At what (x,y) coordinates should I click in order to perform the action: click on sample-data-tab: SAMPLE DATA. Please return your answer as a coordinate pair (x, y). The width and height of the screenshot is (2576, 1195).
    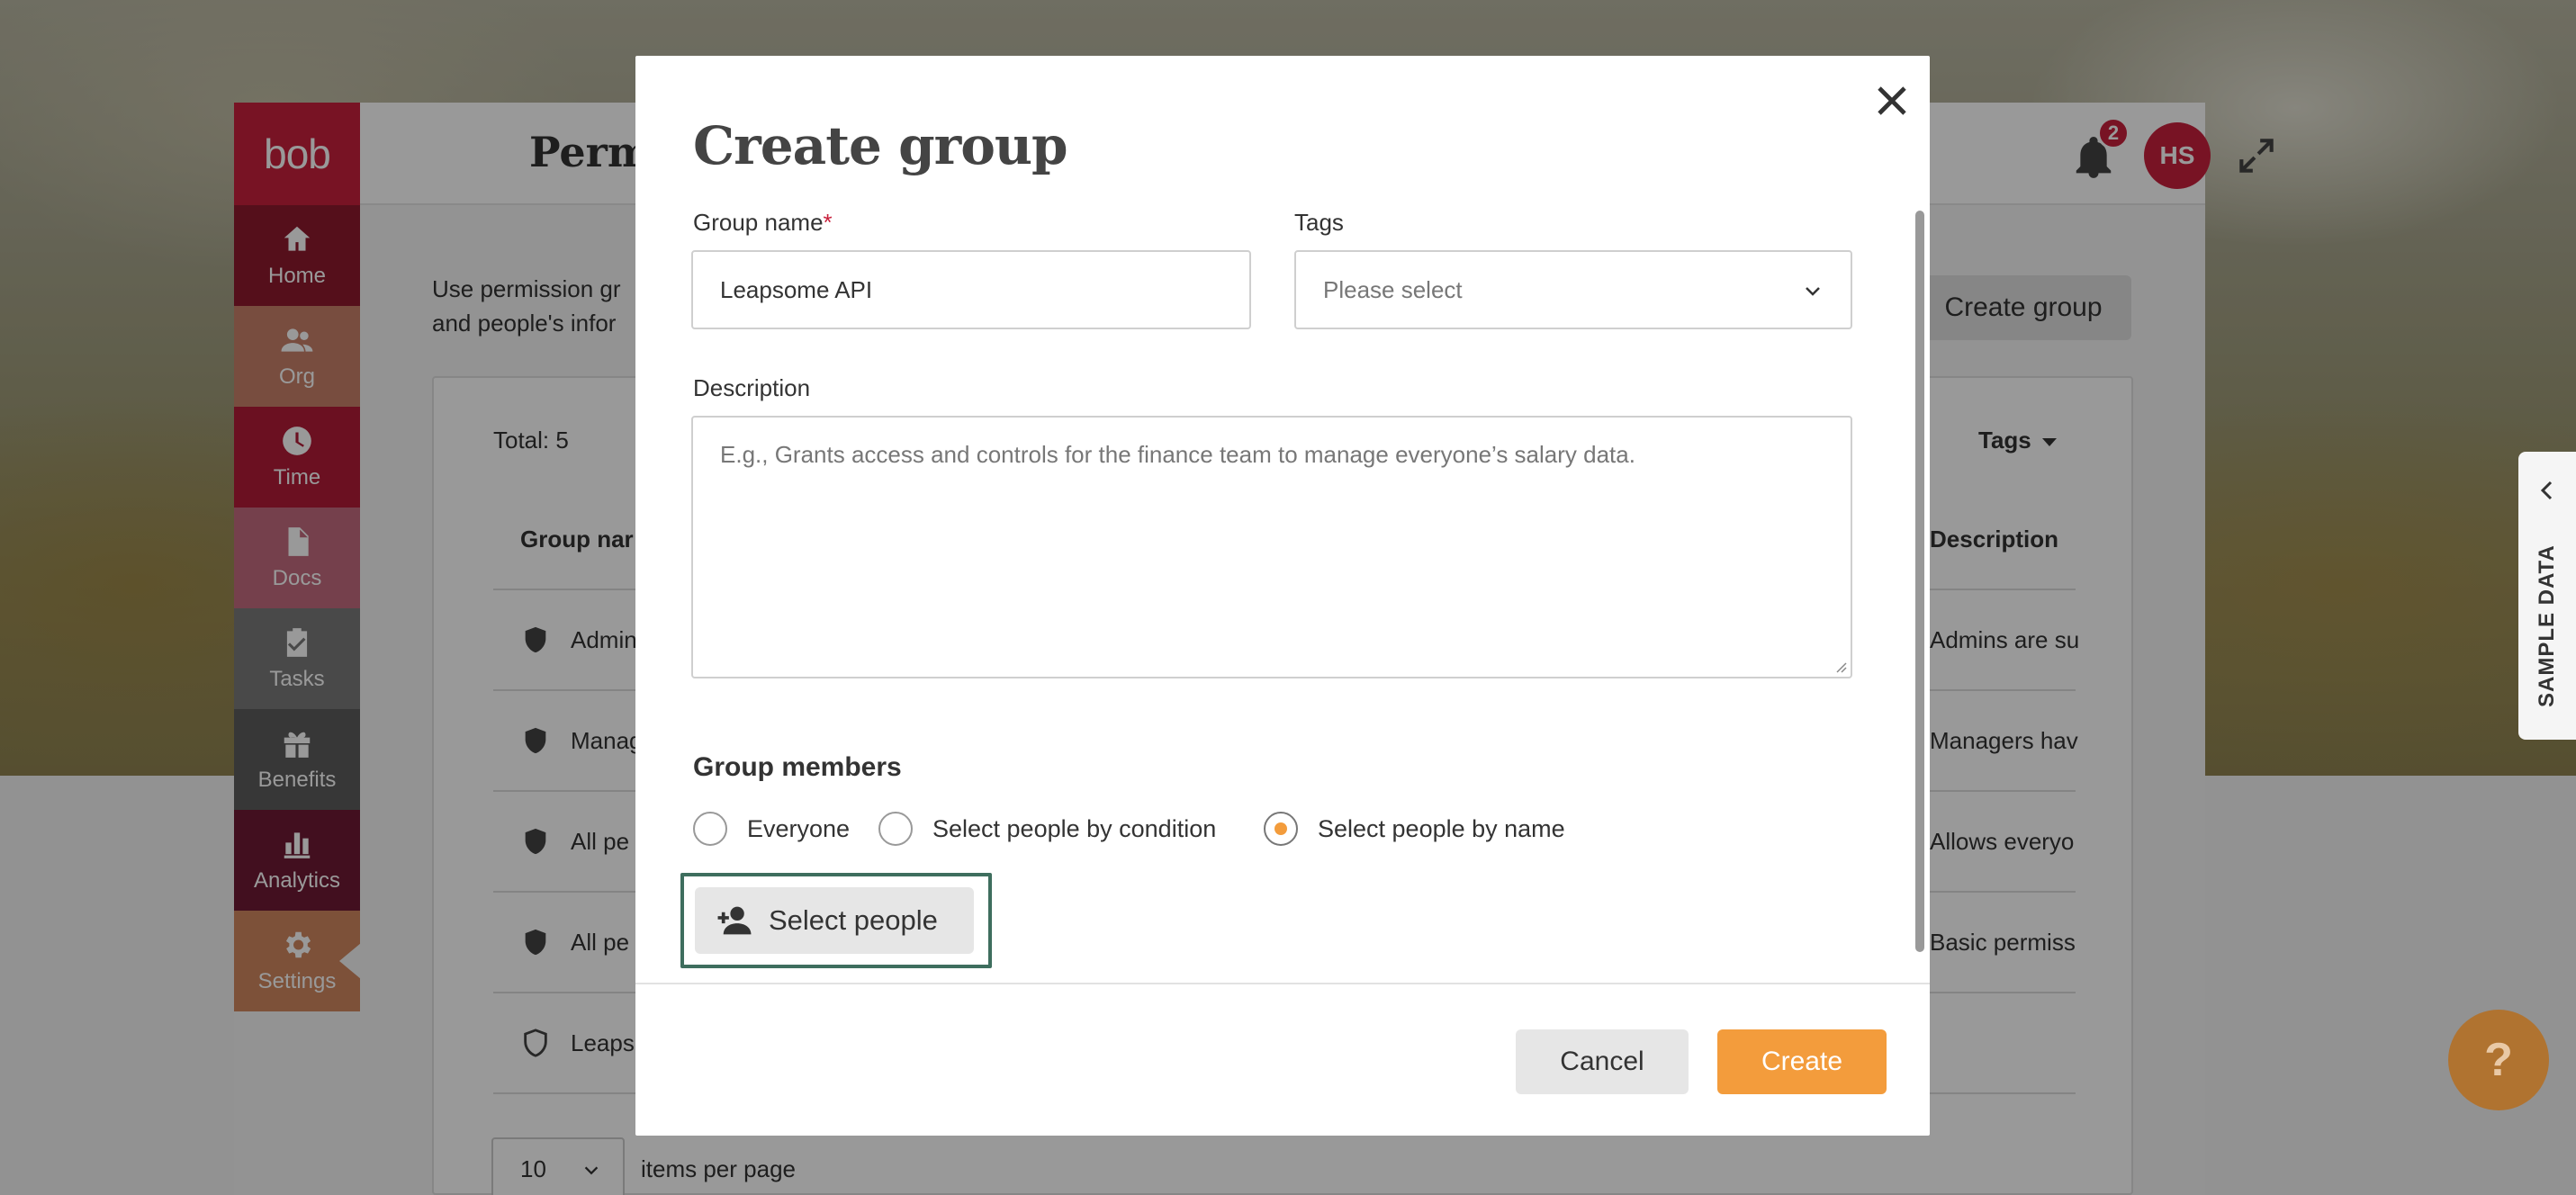
    Looking at the image, I should click on (2547, 596).